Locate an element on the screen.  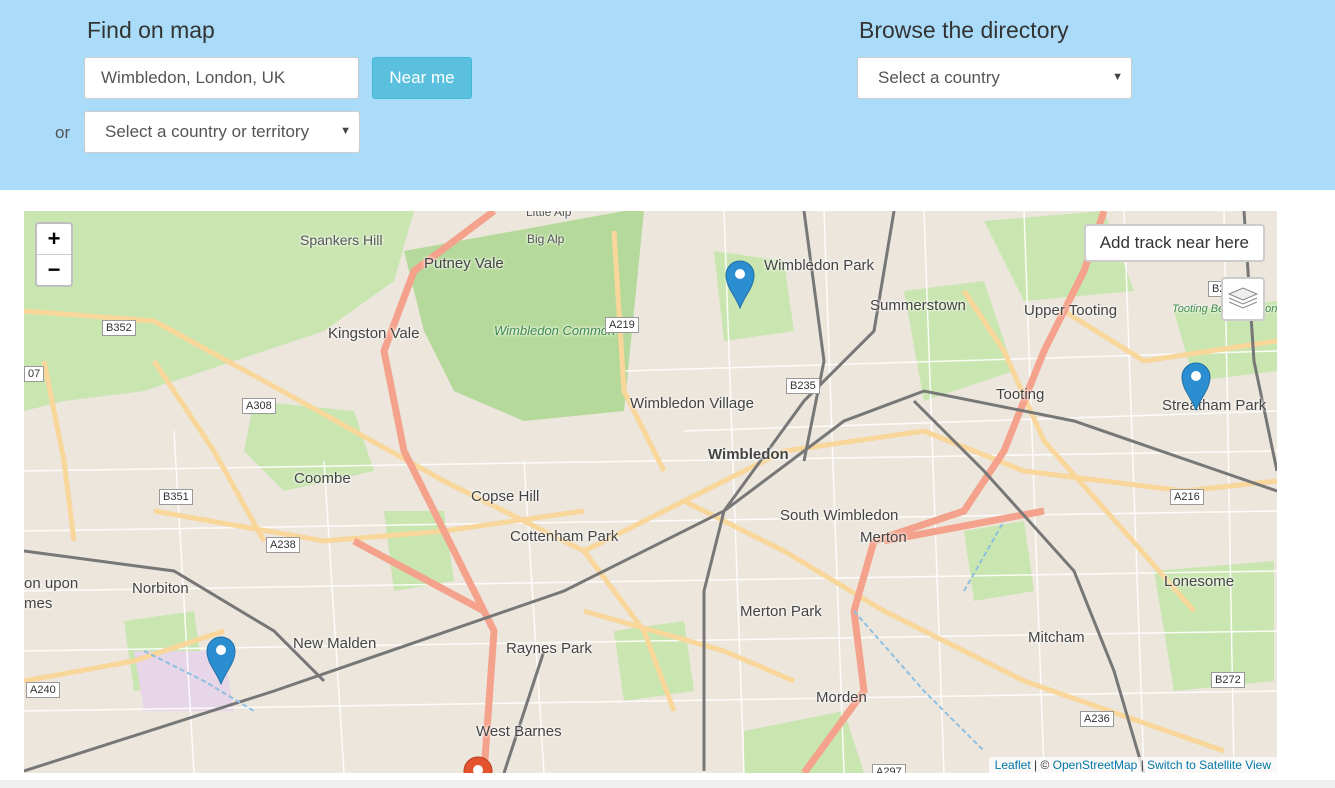
place-label: Big Alp is located at coordinates (546, 239).